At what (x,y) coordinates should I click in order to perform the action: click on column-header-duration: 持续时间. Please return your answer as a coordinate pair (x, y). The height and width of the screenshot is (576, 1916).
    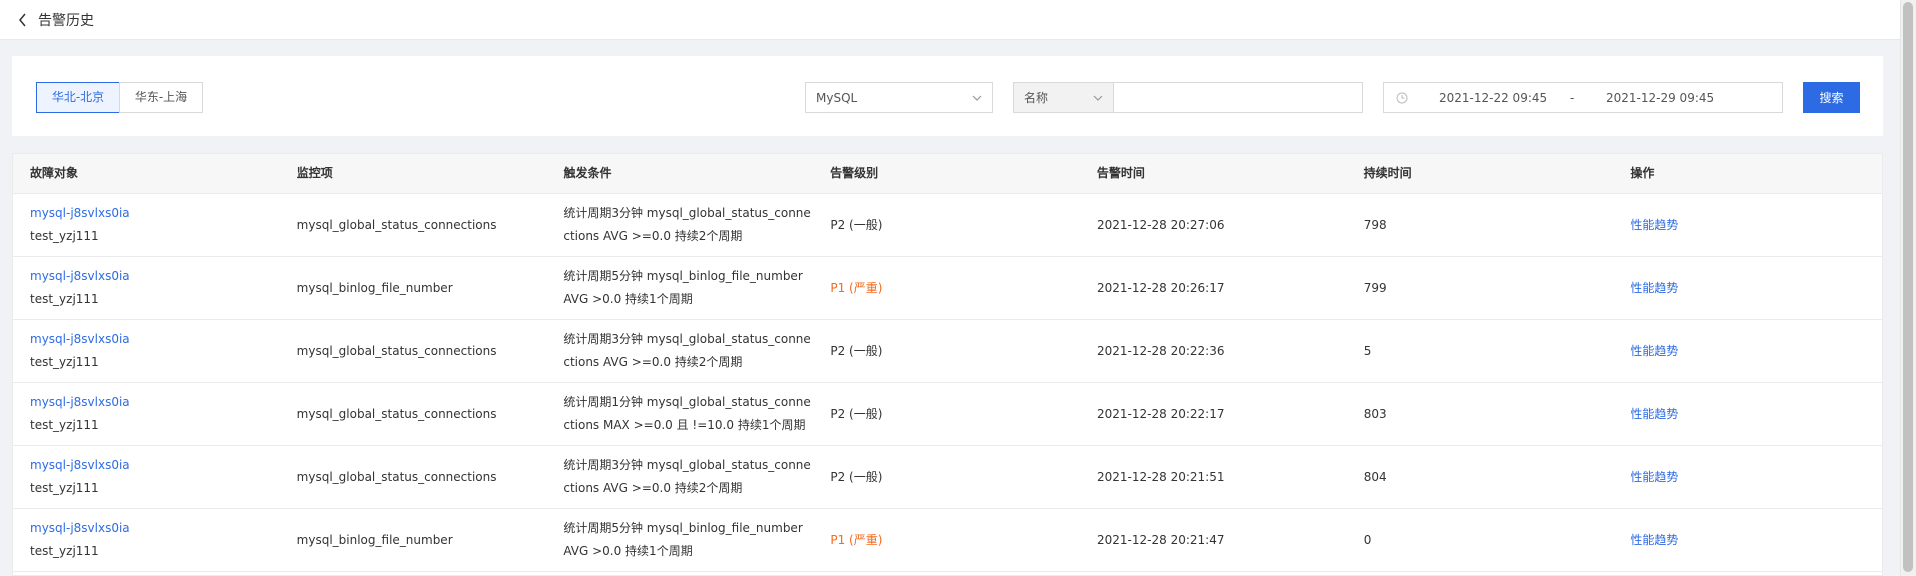
    Looking at the image, I should click on (1387, 173).